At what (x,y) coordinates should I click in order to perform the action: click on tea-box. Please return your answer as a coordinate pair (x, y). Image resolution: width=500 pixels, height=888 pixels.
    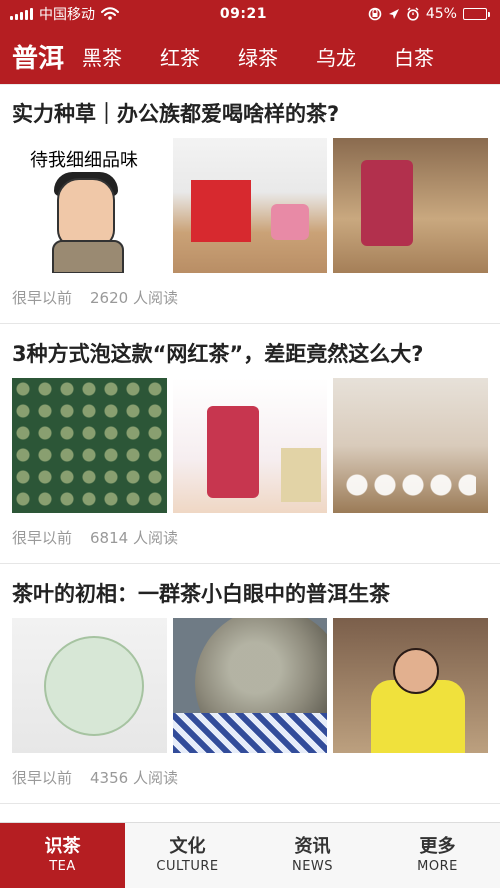
    Looking at the image, I should click on (220, 211).